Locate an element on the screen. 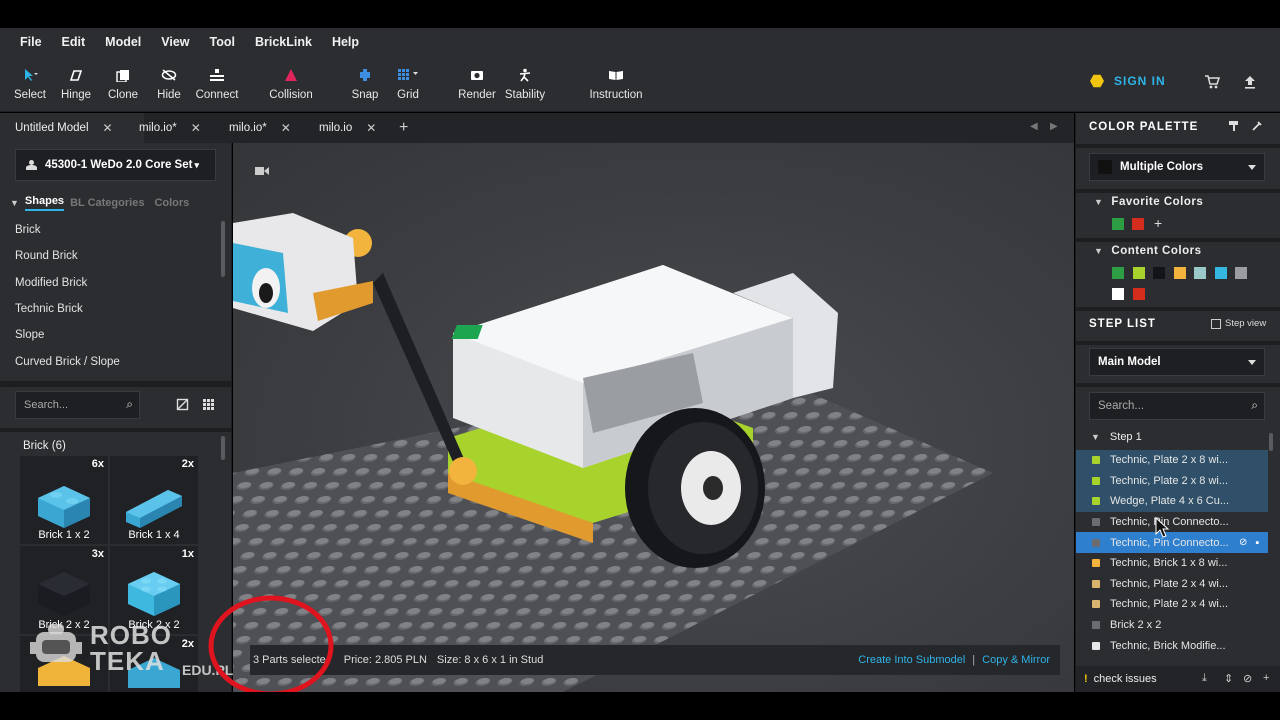  part-count: 6x is located at coordinates (97, 464).